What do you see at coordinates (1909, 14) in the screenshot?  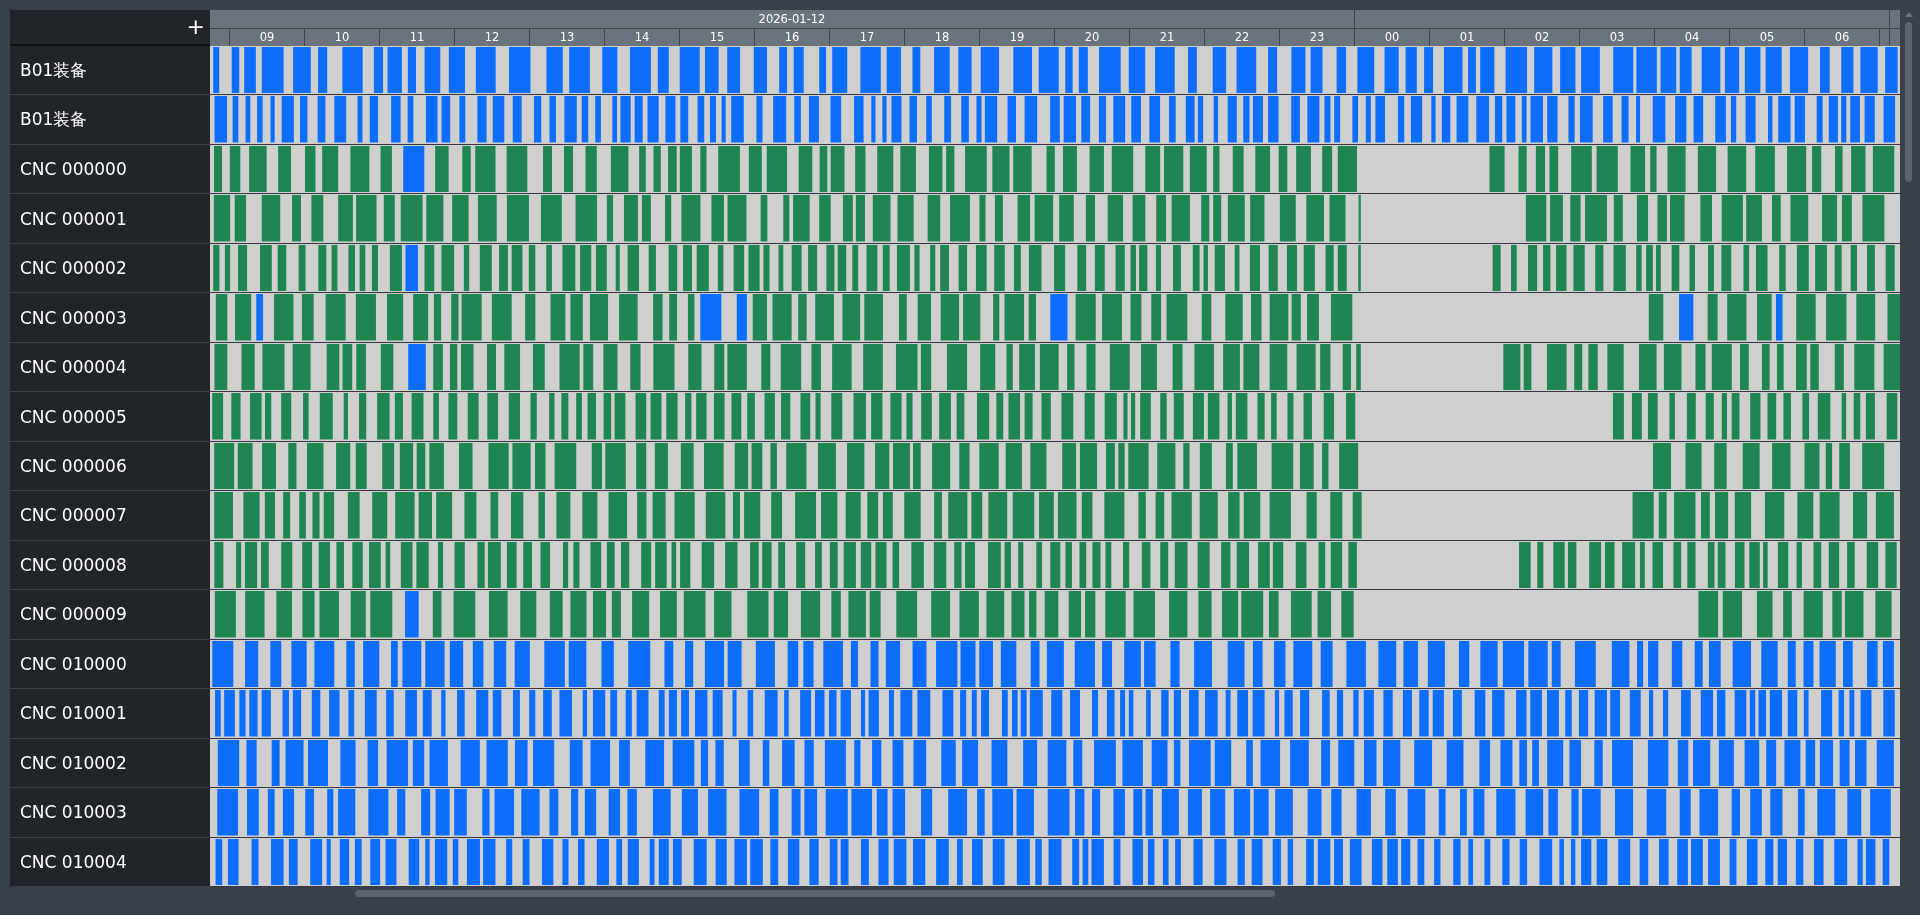 I see `scroll-up-icon` at bounding box center [1909, 14].